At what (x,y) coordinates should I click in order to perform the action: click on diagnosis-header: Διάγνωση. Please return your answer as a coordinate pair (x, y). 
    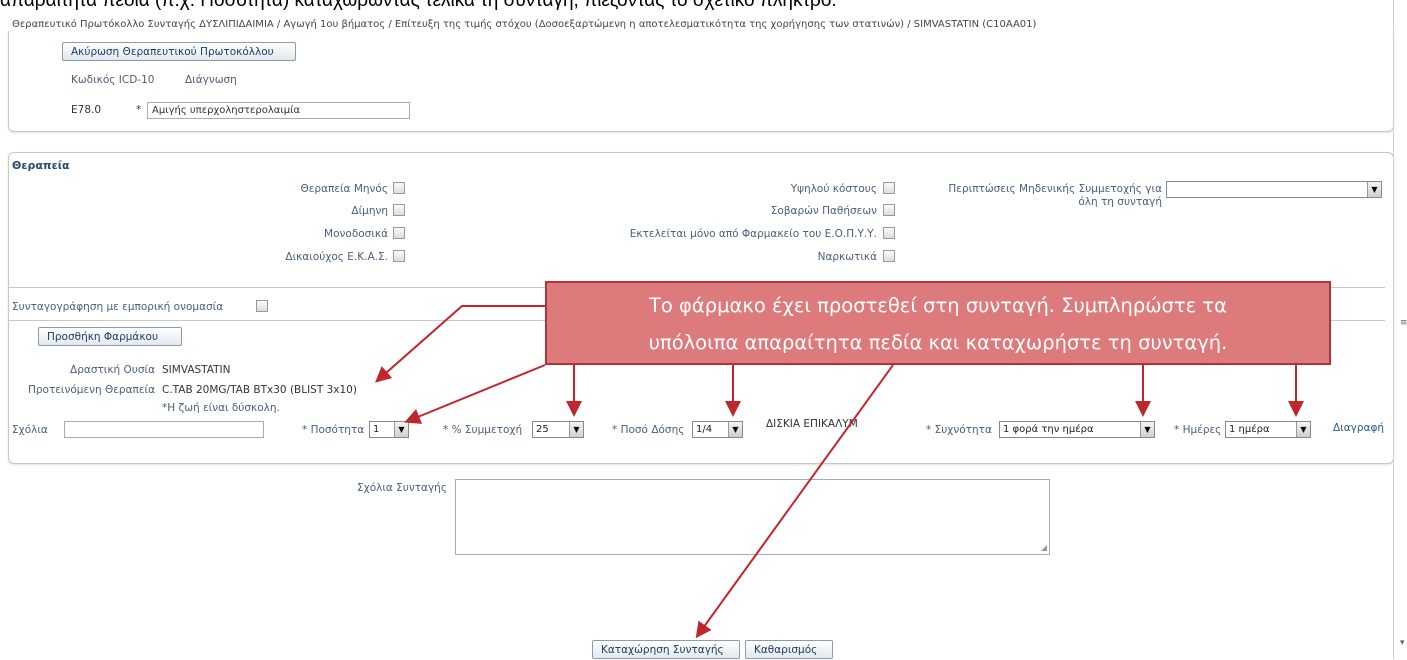
    Looking at the image, I should click on (211, 80).